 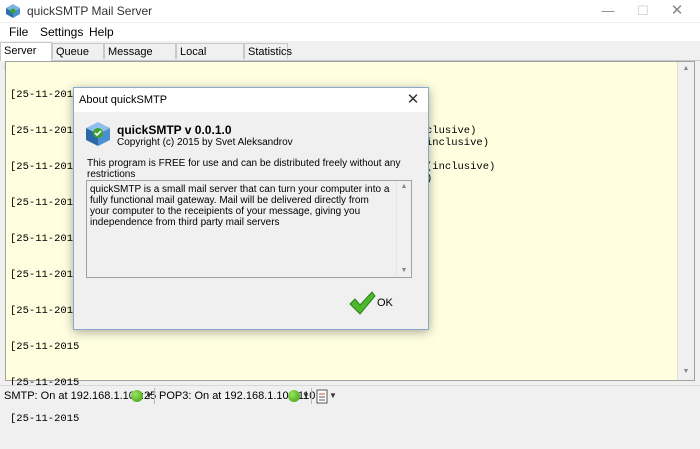 What do you see at coordinates (677, 11) in the screenshot?
I see `close-button: ✕` at bounding box center [677, 11].